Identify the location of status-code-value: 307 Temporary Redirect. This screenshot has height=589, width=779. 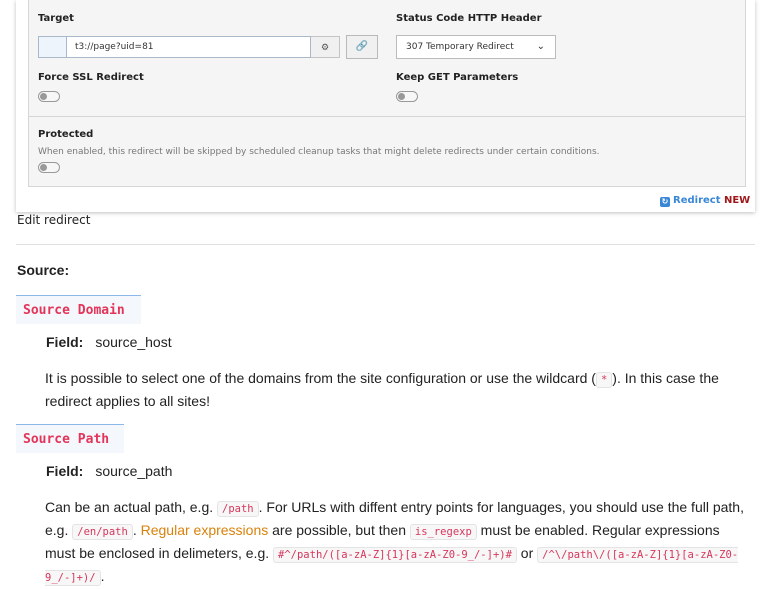
(460, 47).